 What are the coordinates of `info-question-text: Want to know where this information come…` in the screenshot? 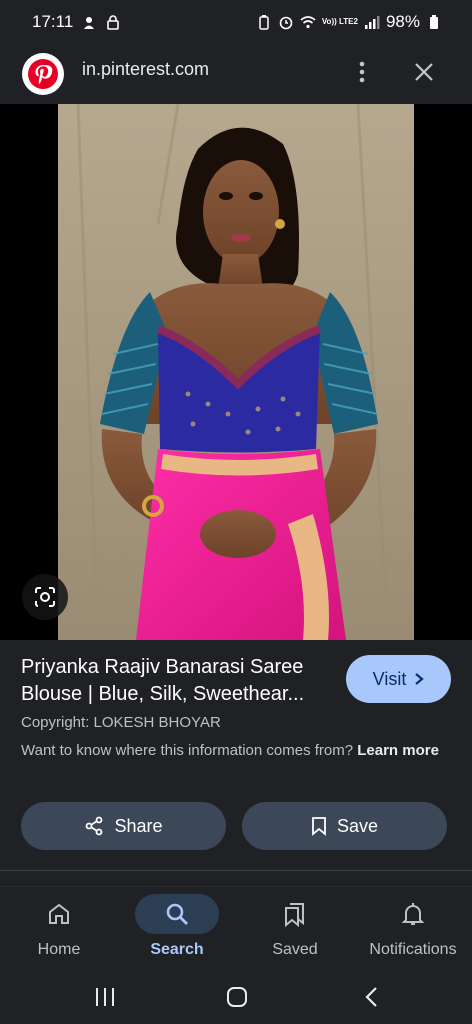 It's located at (187, 750).